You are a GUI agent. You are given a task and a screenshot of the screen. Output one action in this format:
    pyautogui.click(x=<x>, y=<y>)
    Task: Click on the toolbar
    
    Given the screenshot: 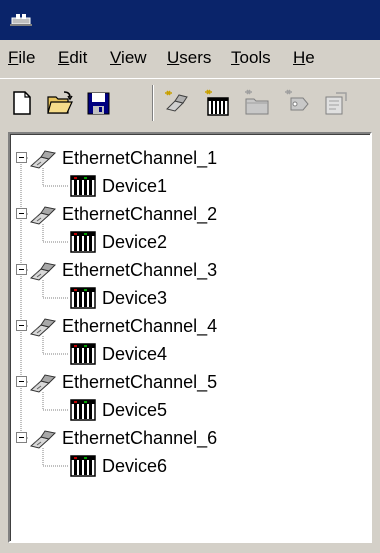 What is the action you would take?
    pyautogui.click(x=190, y=103)
    